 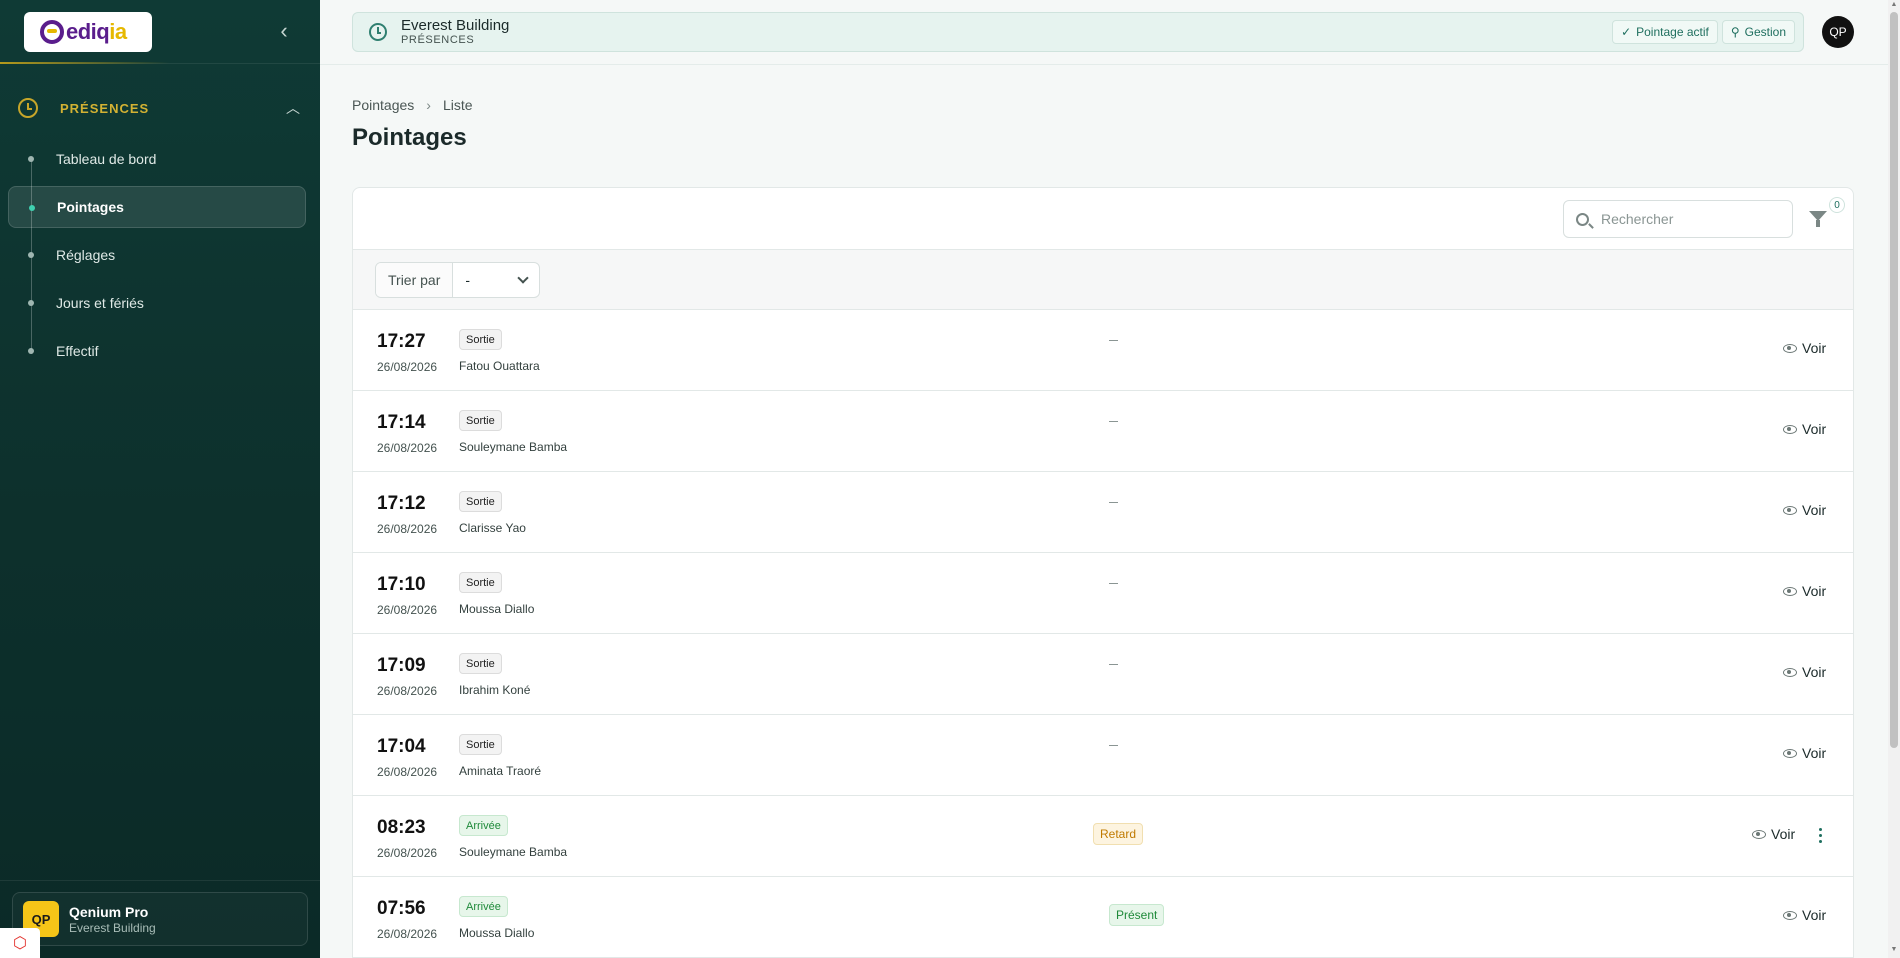 I want to click on sidebar-item-tableau-de-bord: Tableau de bord, so click(x=157, y=159).